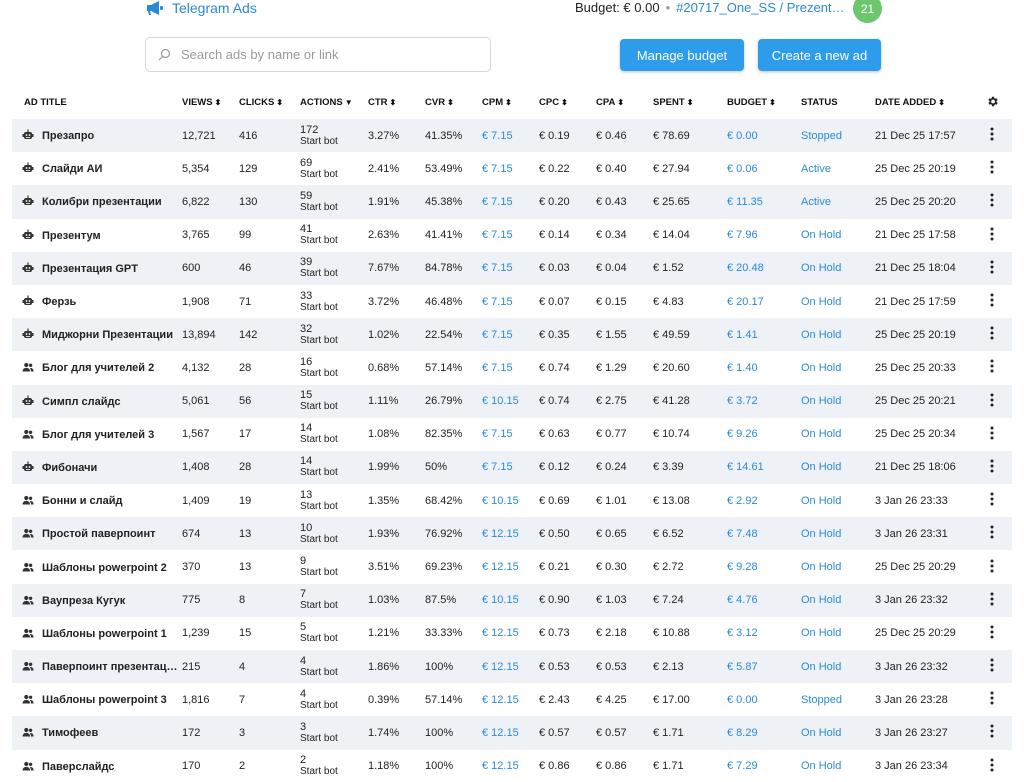 The height and width of the screenshot is (782, 1024). What do you see at coordinates (69, 468) in the screenshot?
I see `ad-title: Фибоначи` at bounding box center [69, 468].